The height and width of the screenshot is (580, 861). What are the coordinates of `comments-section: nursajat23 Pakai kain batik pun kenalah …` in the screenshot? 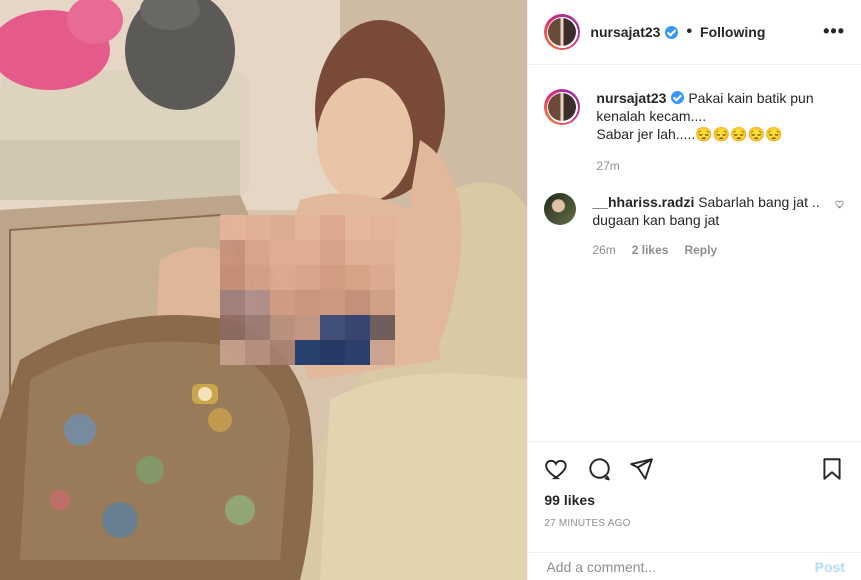 It's located at (694, 162).